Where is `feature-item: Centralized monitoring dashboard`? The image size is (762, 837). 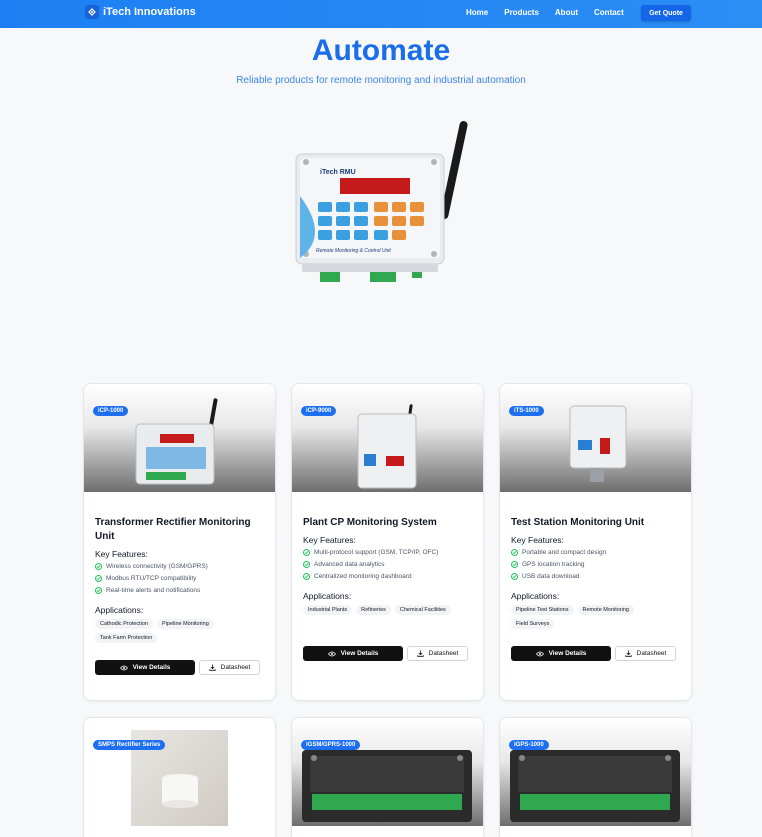 feature-item: Centralized monitoring dashboard is located at coordinates (387, 576).